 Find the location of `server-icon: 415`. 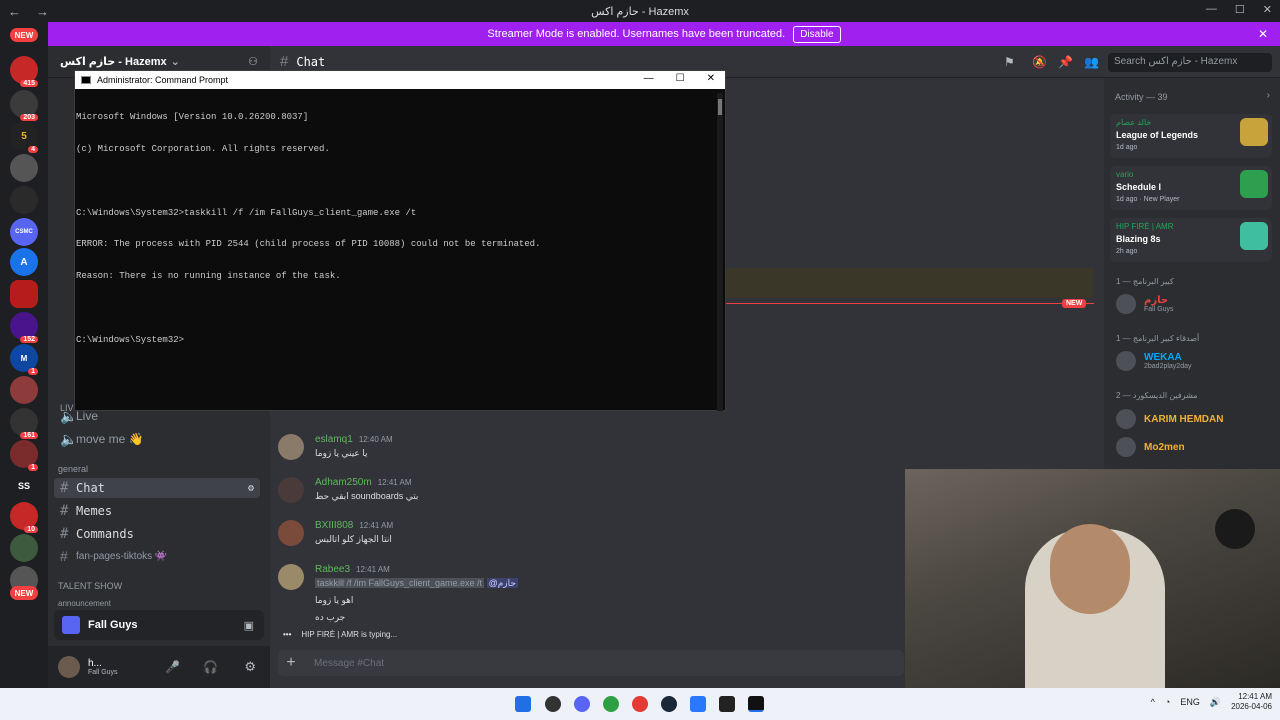

server-icon: 415 is located at coordinates (24, 71).